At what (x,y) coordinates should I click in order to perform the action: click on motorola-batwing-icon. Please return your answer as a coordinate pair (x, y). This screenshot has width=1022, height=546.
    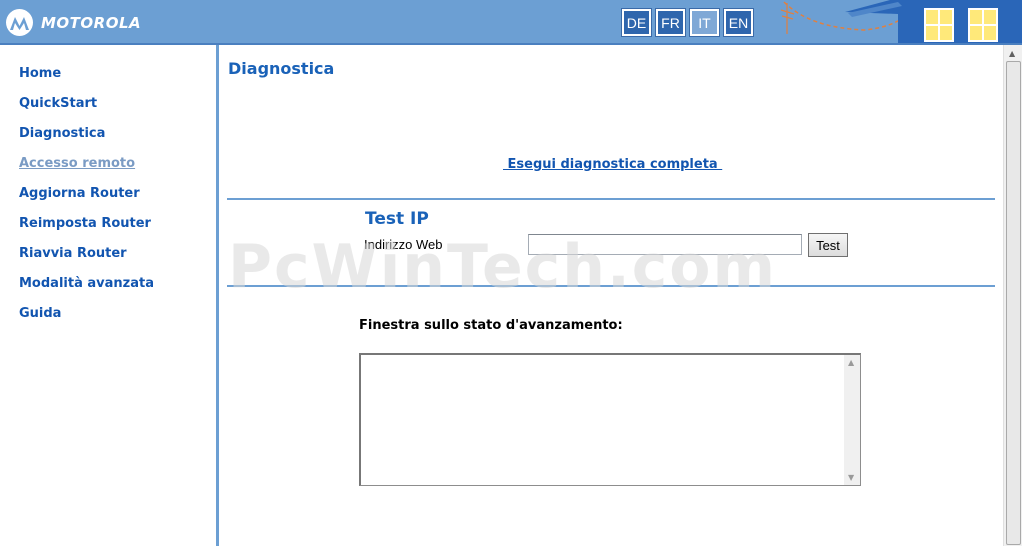
    Looking at the image, I should click on (19, 22).